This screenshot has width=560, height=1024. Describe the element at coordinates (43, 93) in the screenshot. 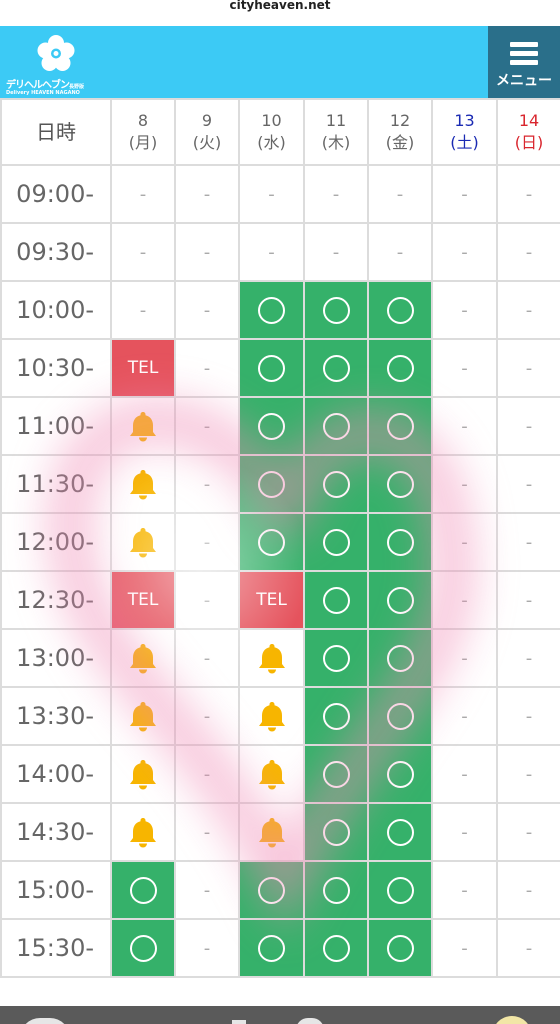

I see `brand-tagline: Delivery HEAVEN NAGANO` at that location.